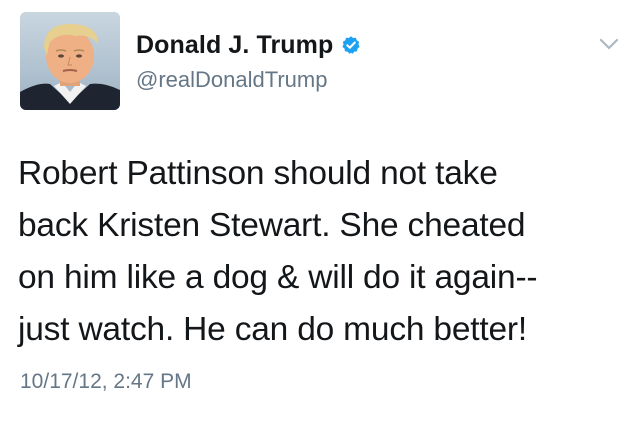 The width and height of the screenshot is (640, 422). Describe the element at coordinates (231, 80) in the screenshot. I see `username-handle: @realDonaldTrump` at that location.